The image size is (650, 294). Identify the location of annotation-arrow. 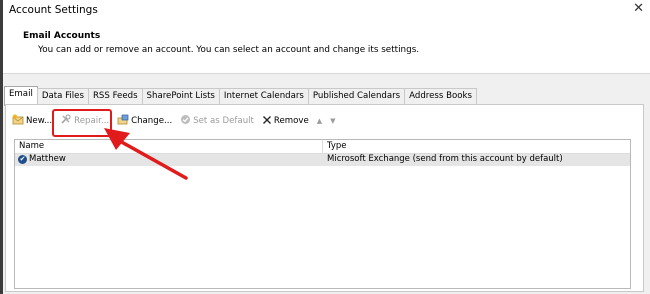
(146, 154).